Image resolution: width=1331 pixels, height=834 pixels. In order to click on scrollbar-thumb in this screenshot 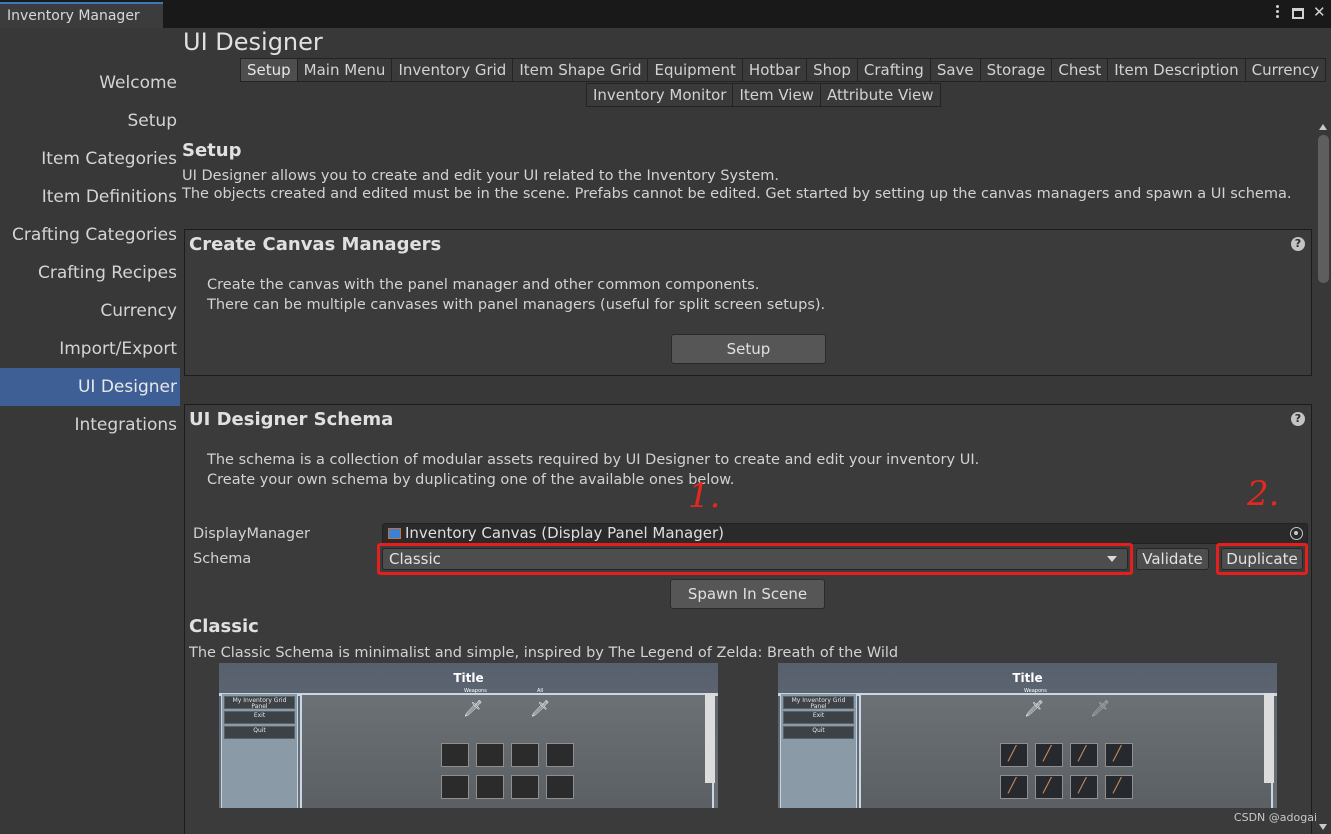, I will do `click(1323, 209)`.